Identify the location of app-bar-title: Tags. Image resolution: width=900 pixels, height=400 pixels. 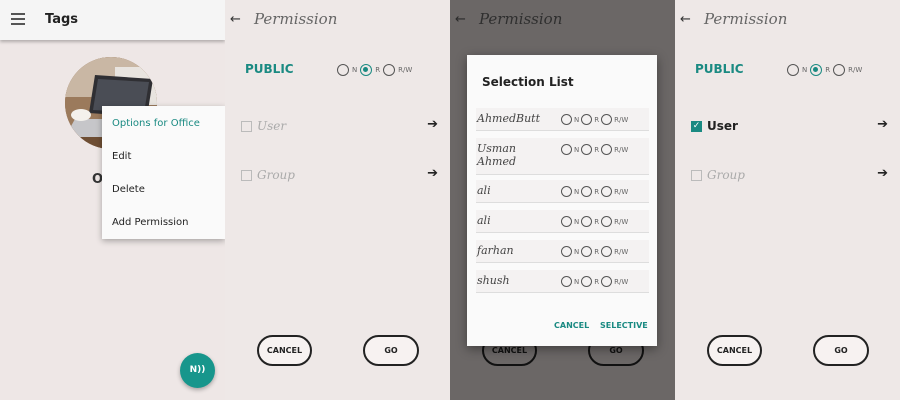
(62, 19).